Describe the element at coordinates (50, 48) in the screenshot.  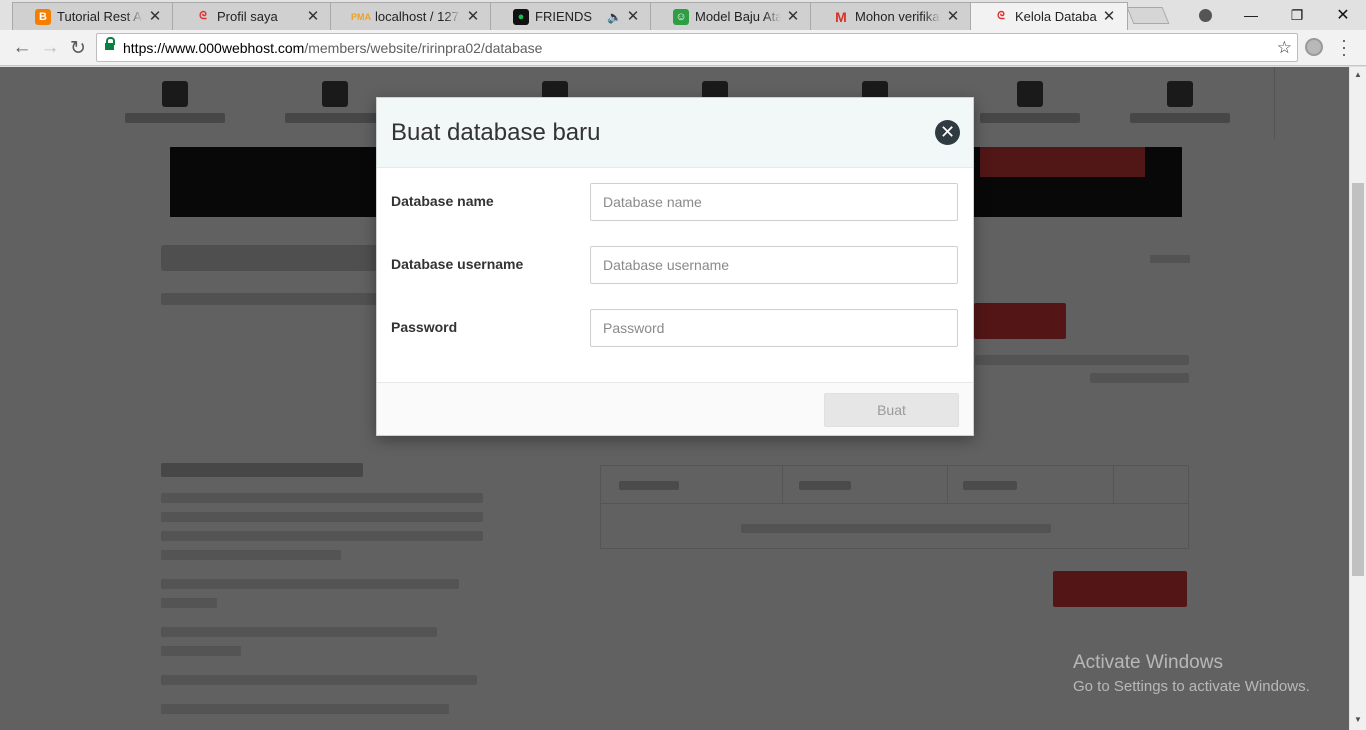
I see `forward-icon: →` at that location.